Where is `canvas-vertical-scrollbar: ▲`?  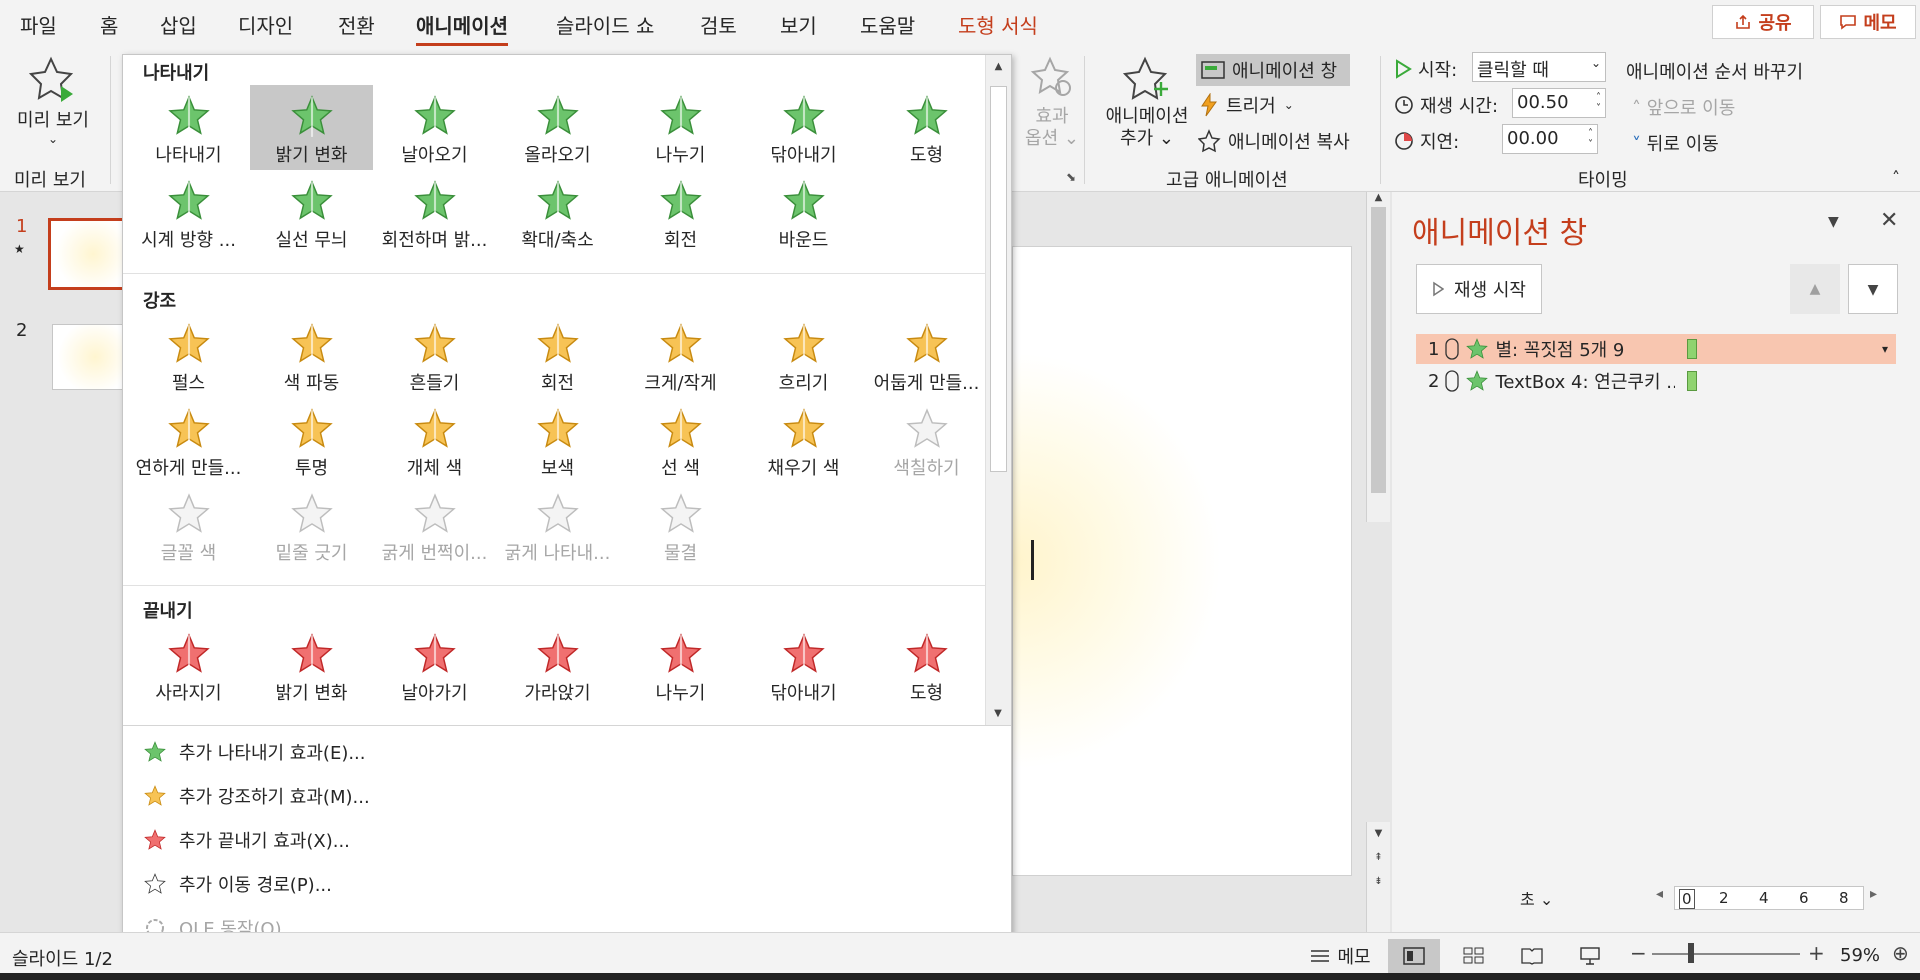
canvas-vertical-scrollbar: ▲ is located at coordinates (1378, 357).